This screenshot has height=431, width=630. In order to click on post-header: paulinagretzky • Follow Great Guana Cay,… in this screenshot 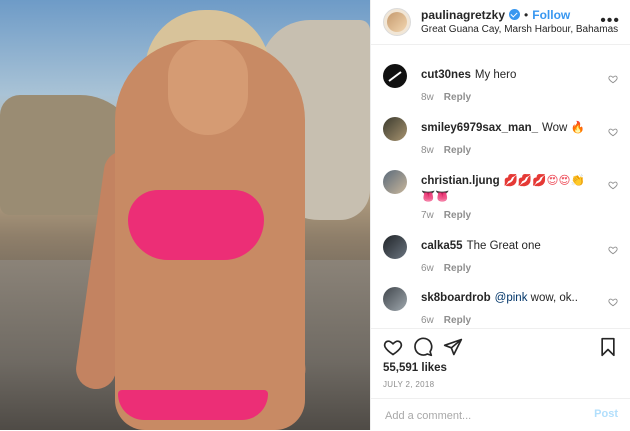, I will do `click(500, 22)`.